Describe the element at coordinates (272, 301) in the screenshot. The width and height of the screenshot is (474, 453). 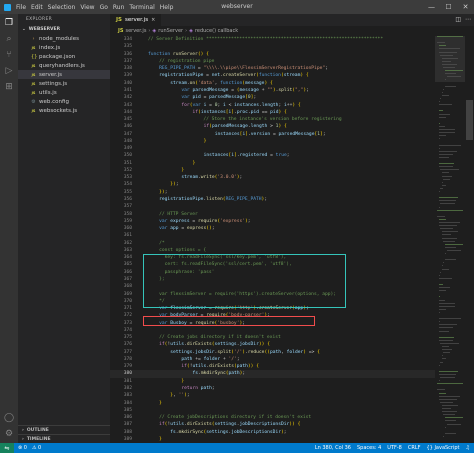
I see `code-line: 370 */` at that location.